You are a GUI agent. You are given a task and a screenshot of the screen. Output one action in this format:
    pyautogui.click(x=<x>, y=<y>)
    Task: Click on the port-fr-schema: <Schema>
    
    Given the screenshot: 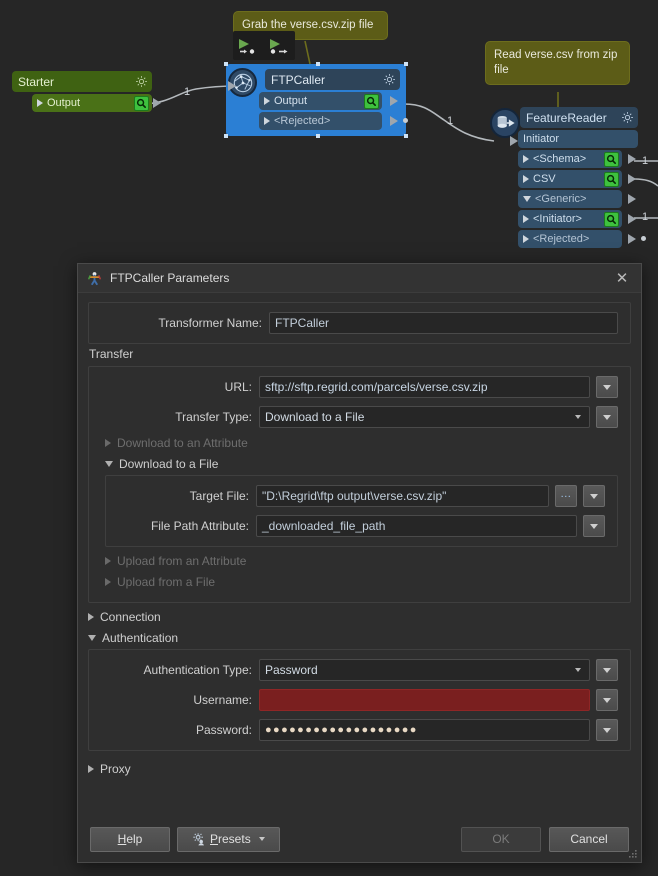 What is the action you would take?
    pyautogui.click(x=577, y=159)
    